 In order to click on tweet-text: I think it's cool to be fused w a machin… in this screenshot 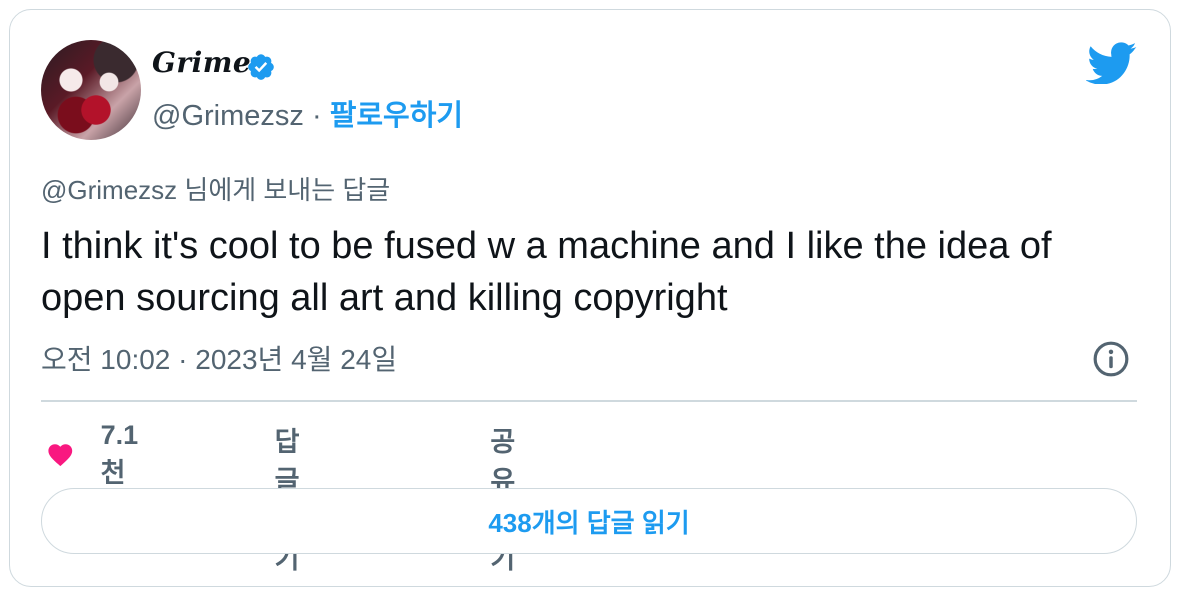, I will do `click(546, 272)`.